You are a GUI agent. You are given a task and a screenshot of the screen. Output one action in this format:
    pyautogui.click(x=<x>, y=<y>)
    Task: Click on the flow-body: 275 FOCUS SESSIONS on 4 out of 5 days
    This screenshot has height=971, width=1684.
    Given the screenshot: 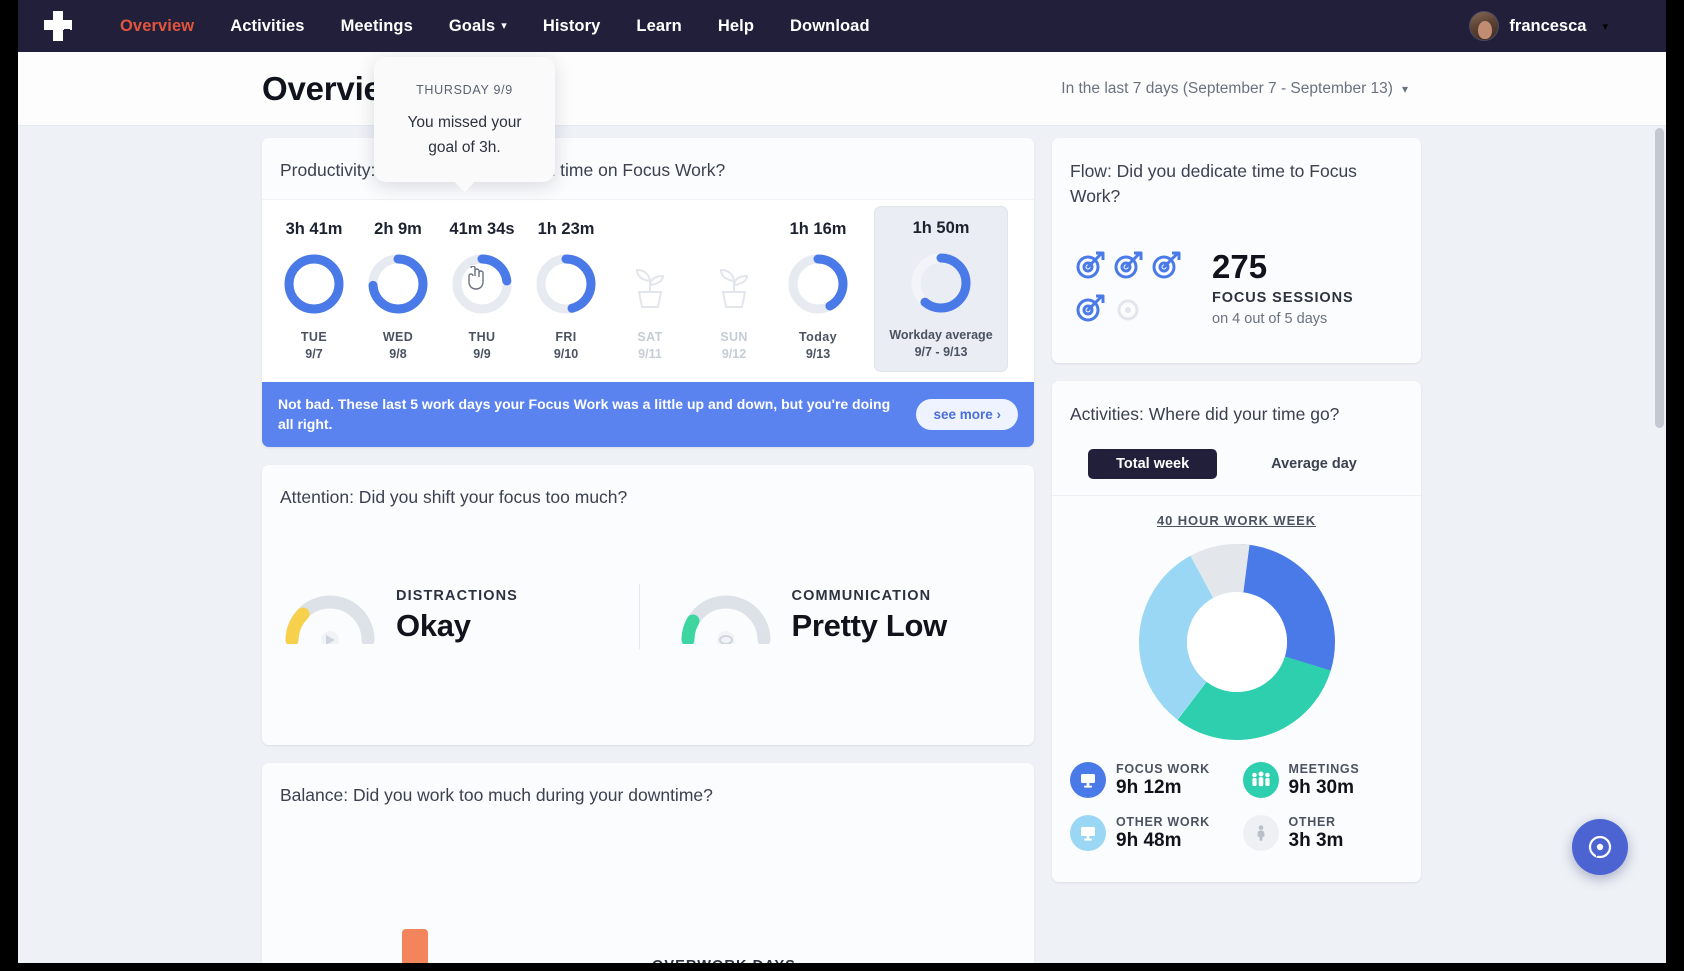 What is the action you would take?
    pyautogui.click(x=1236, y=293)
    